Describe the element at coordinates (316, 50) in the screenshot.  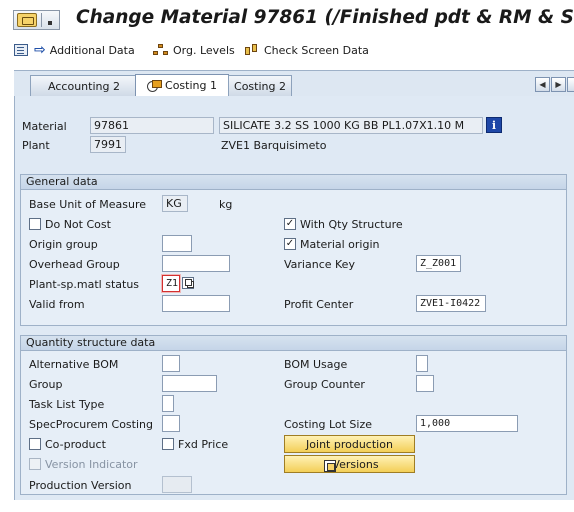
I see `check-screen-data-label: Check Screen Data` at that location.